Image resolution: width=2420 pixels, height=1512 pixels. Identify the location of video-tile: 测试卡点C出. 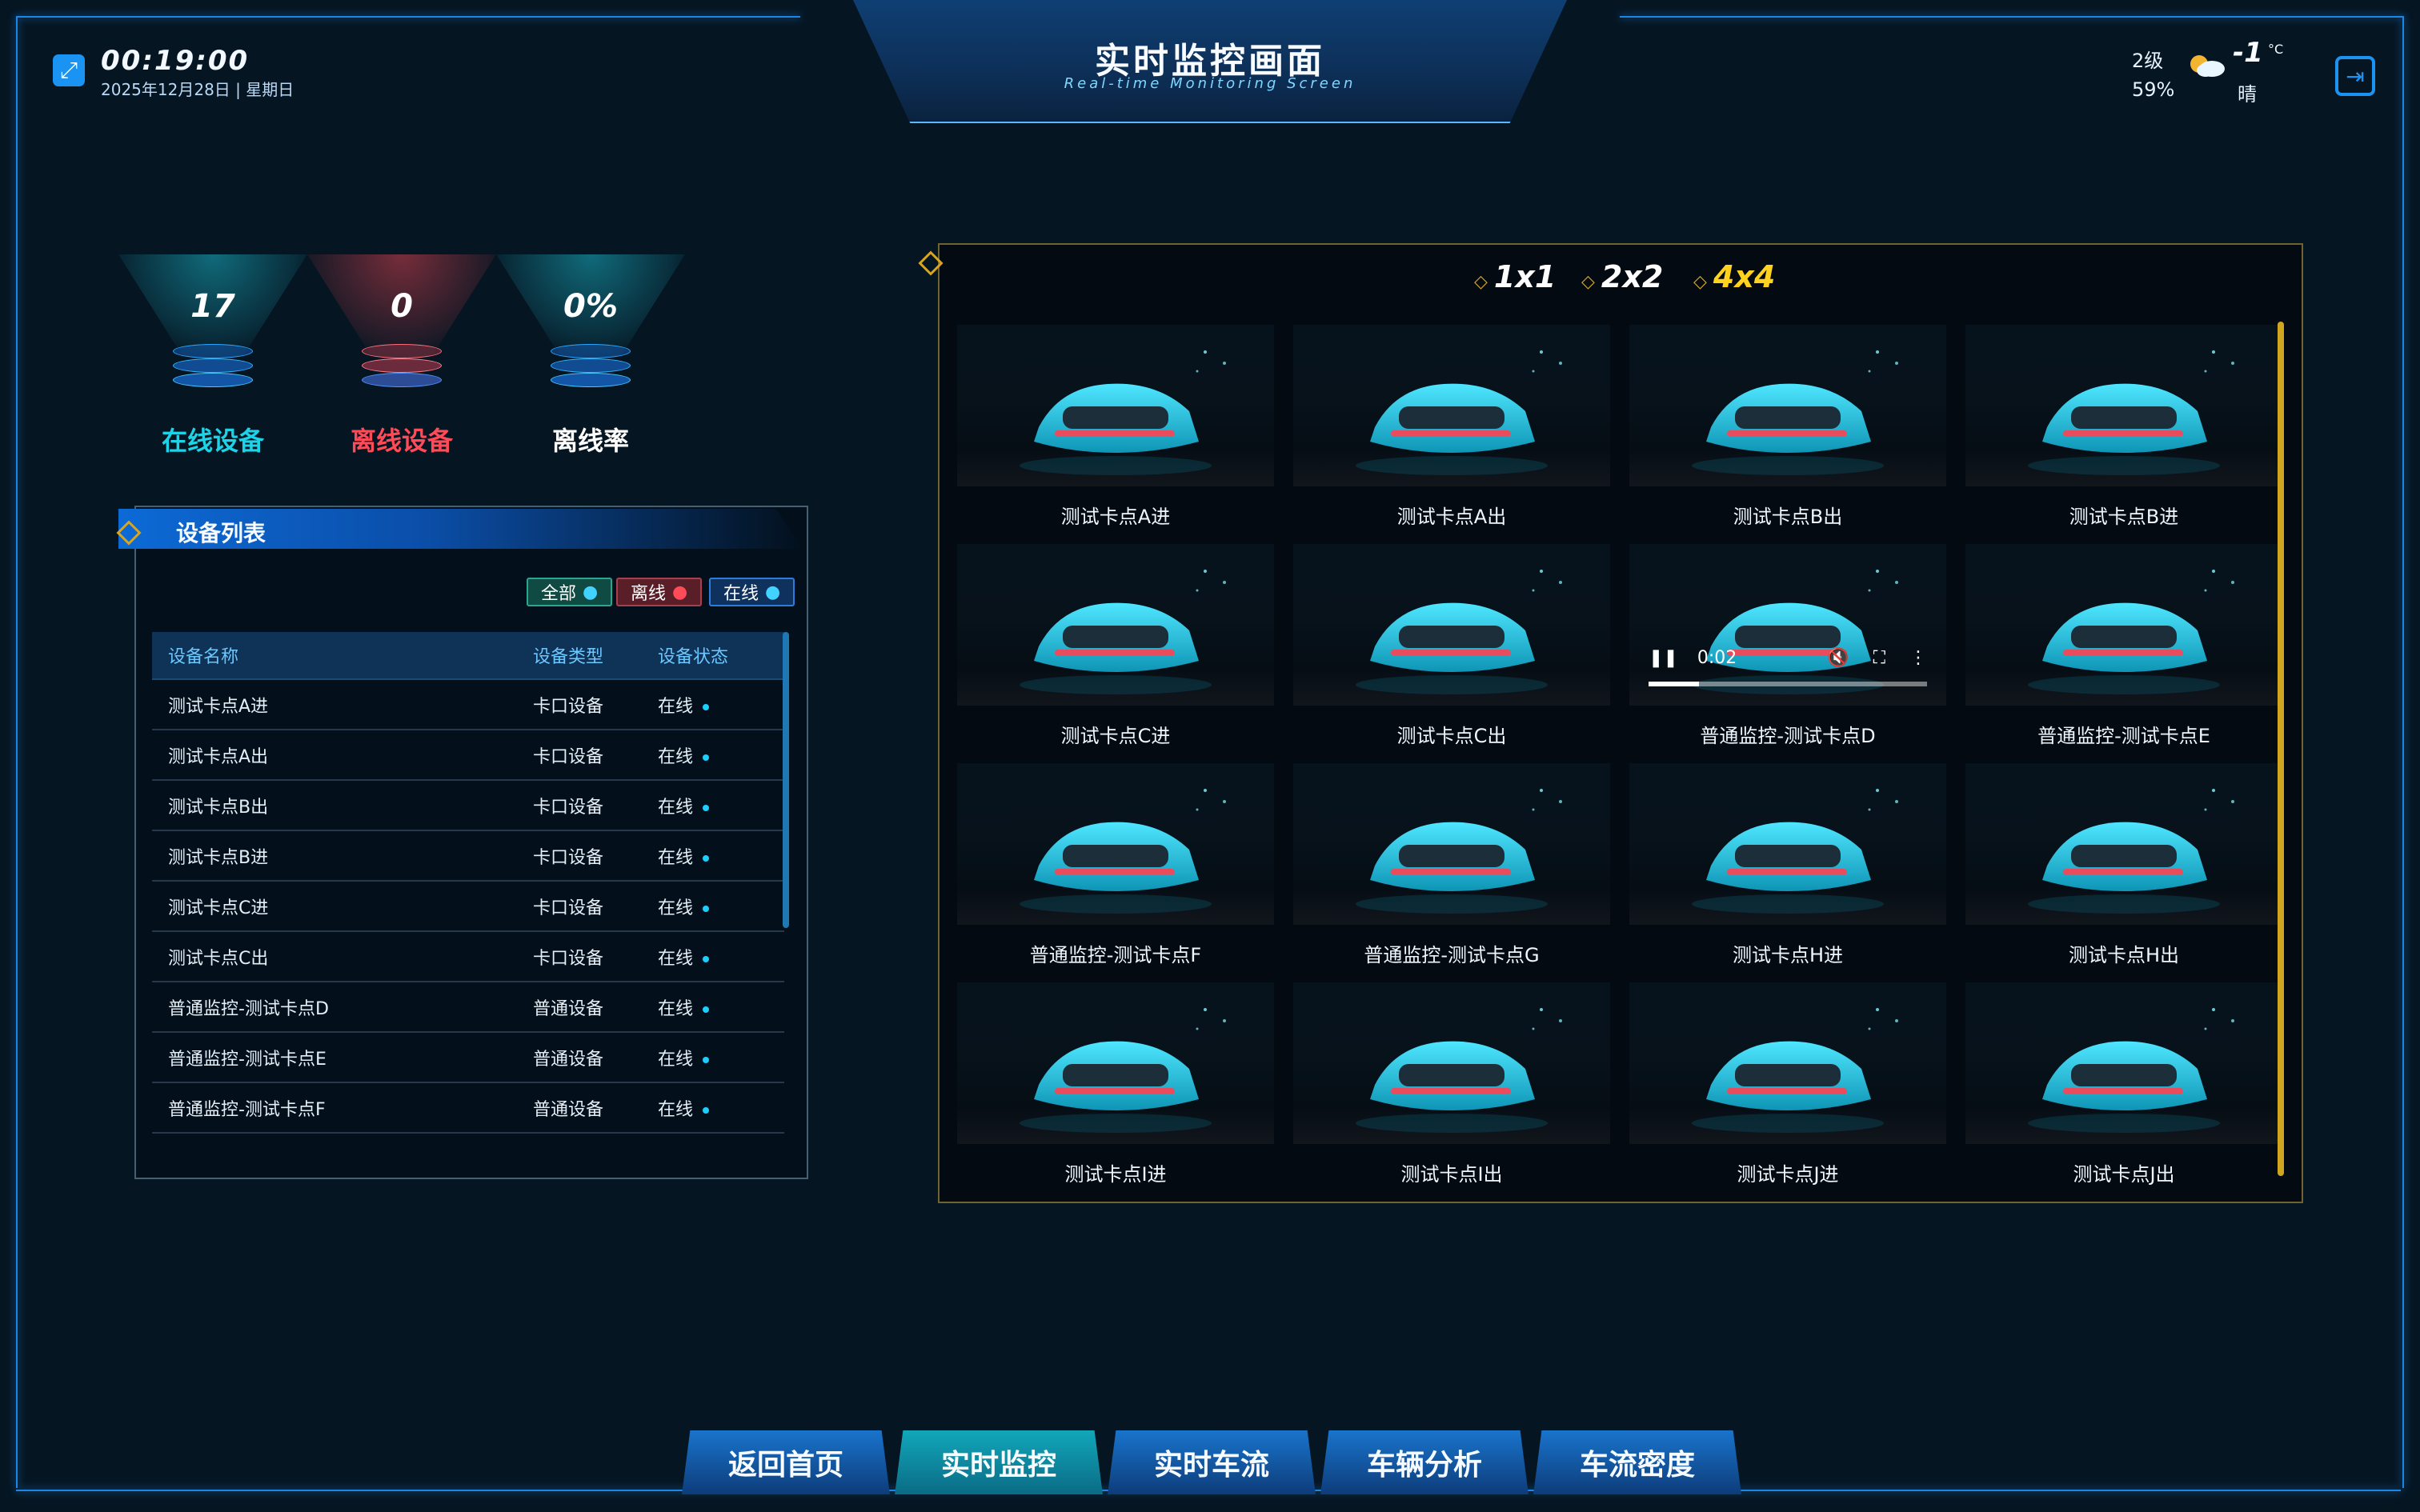
(1451, 653).